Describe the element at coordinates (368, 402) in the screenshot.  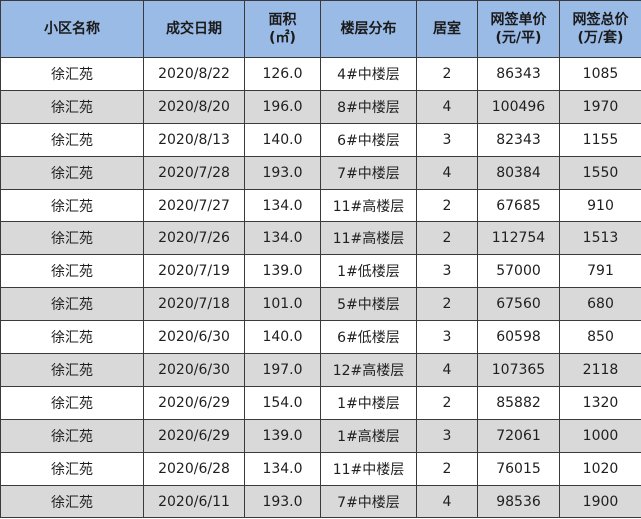
I see `cell-floor: 1#中楼层` at that location.